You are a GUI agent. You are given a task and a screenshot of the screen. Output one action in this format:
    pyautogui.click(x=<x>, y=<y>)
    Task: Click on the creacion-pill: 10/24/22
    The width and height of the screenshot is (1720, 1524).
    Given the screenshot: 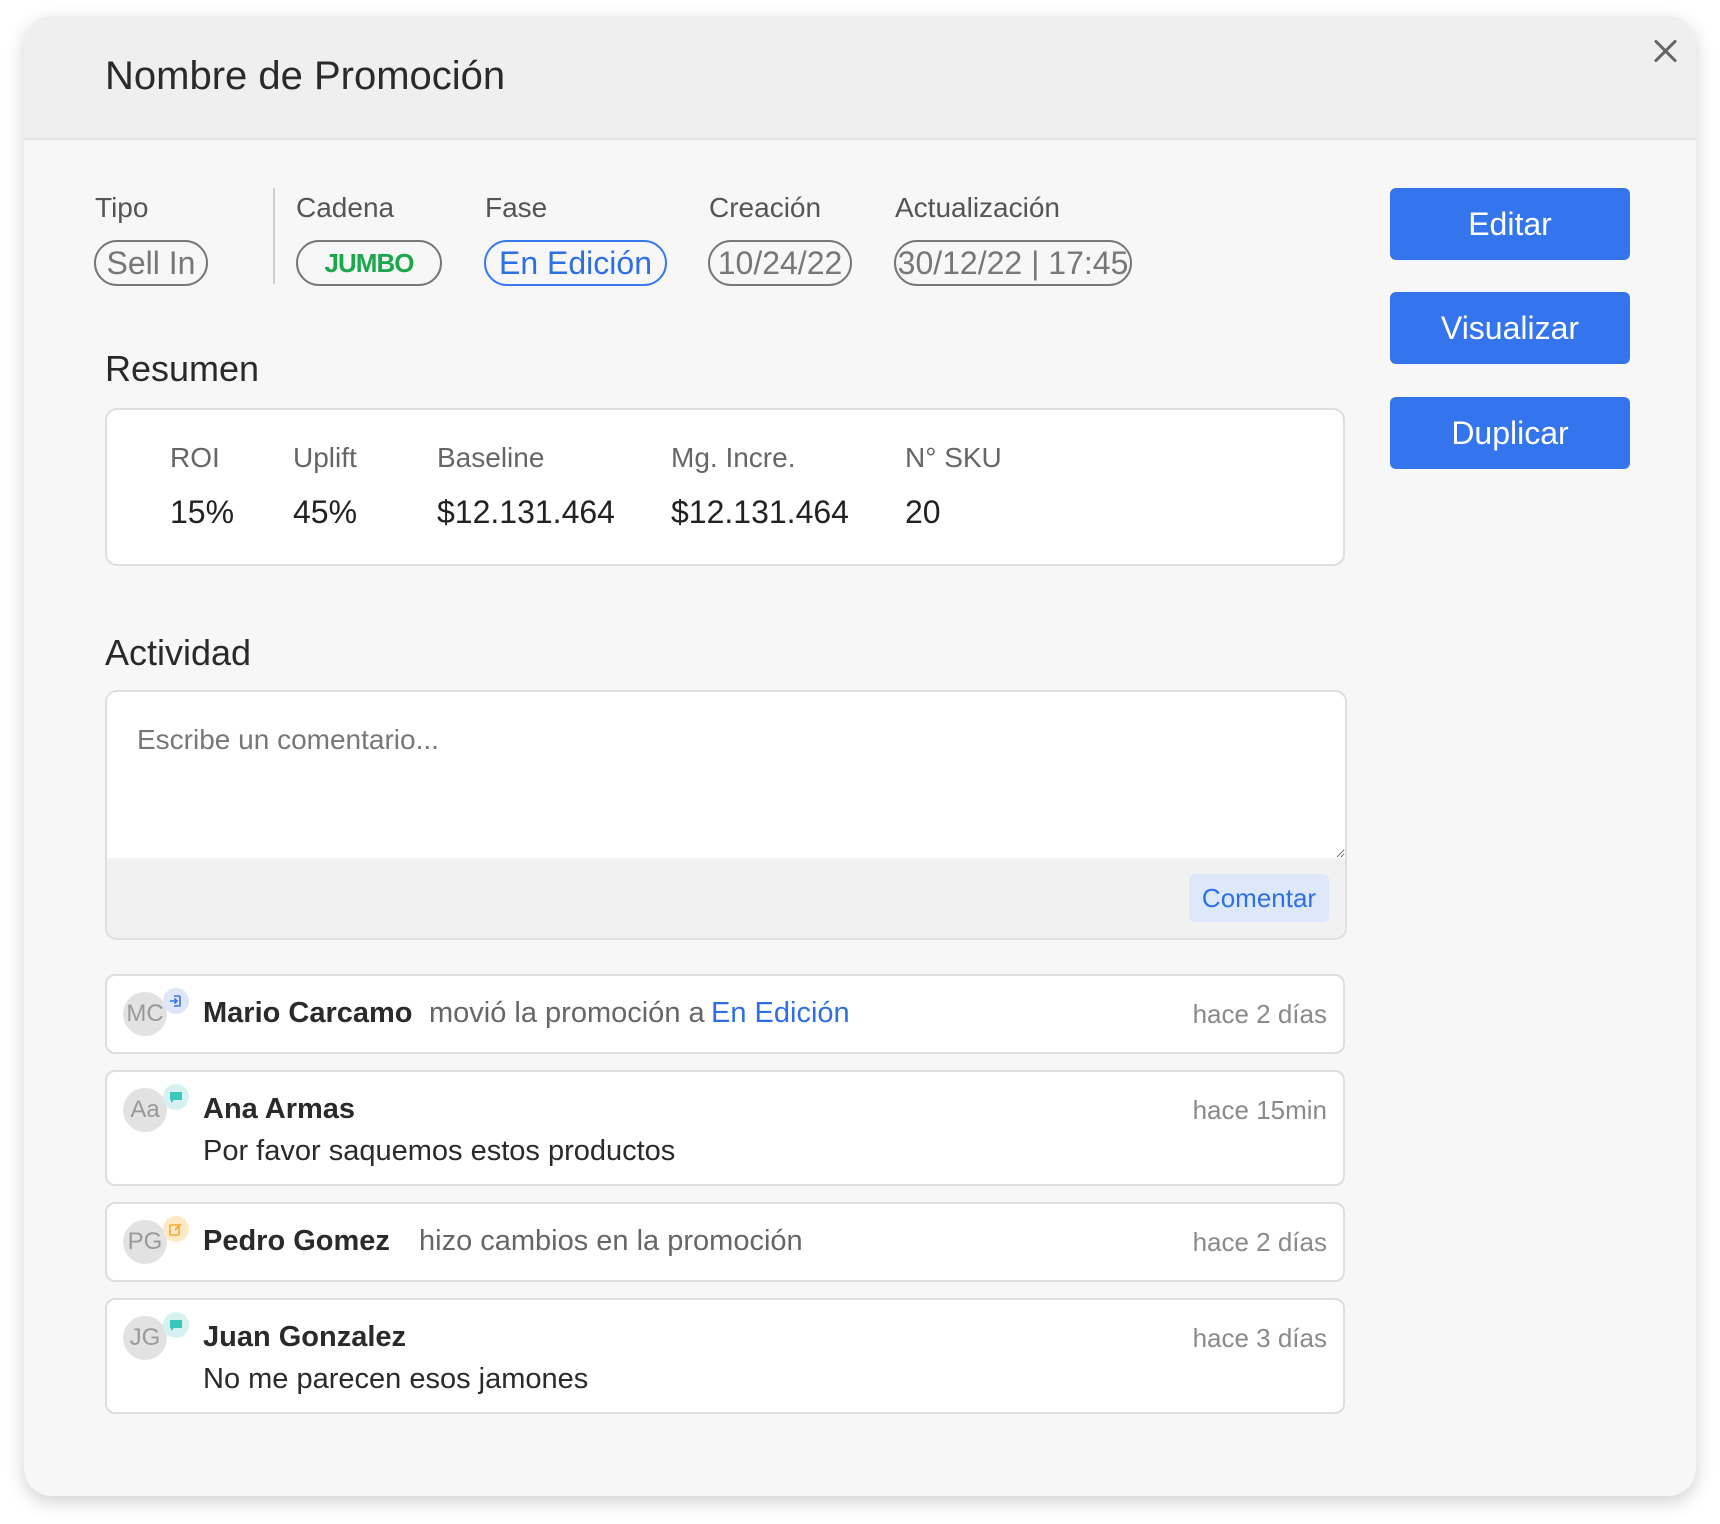 What is the action you would take?
    pyautogui.click(x=780, y=263)
    